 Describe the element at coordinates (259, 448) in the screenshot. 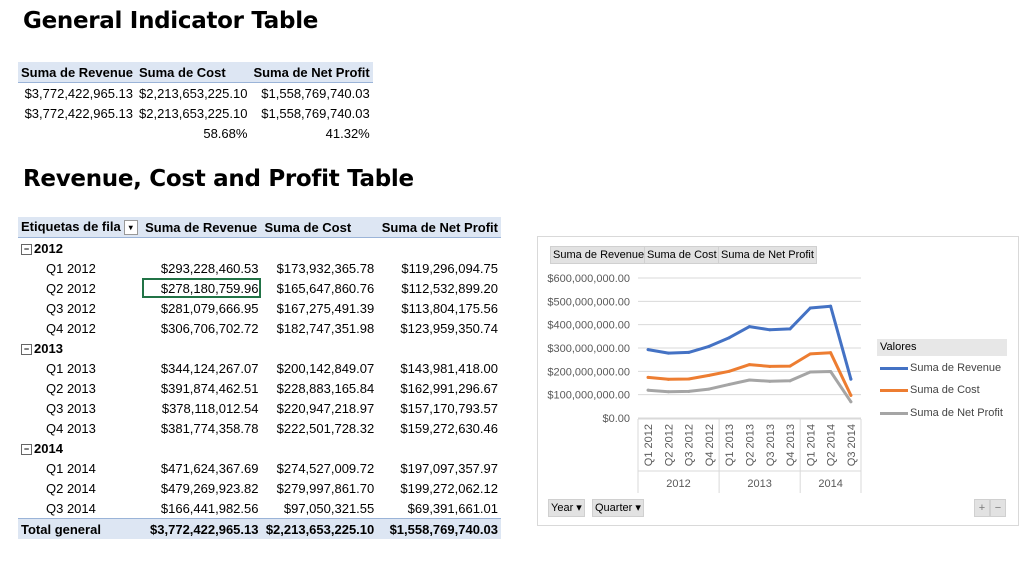

I see `year-label: −2014` at that location.